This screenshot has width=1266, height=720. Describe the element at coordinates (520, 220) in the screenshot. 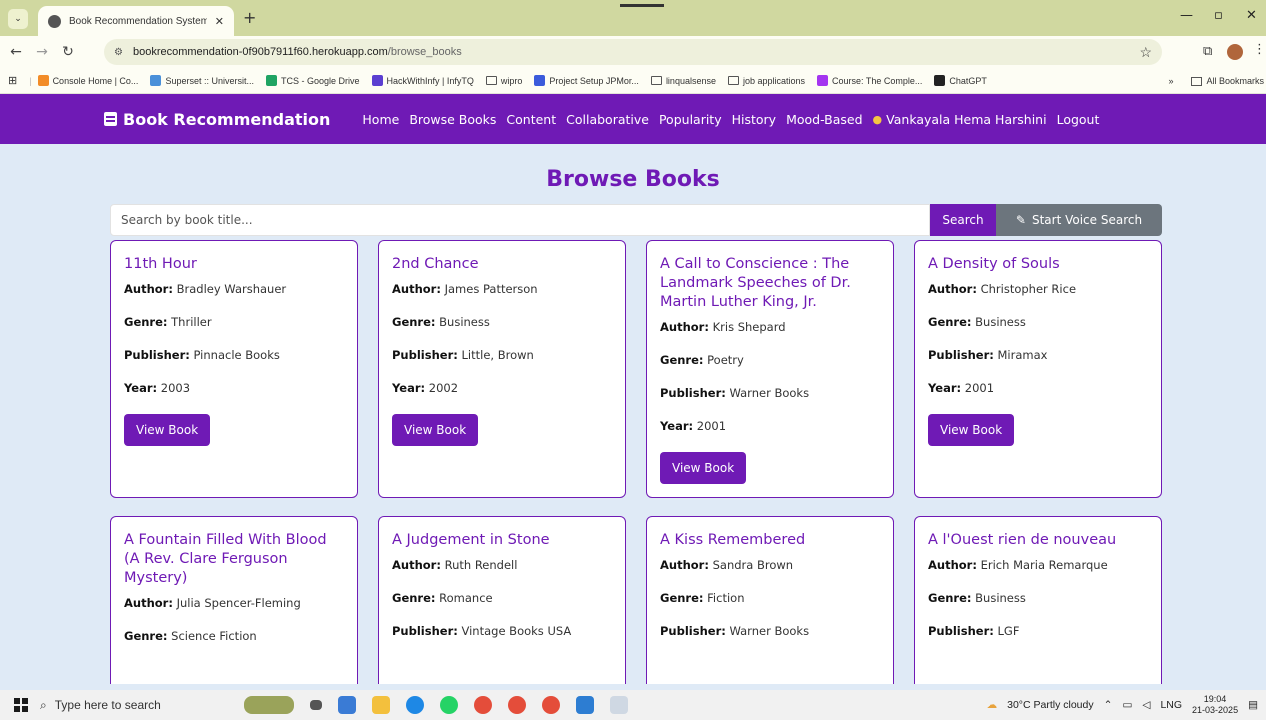

I see `search-input` at that location.